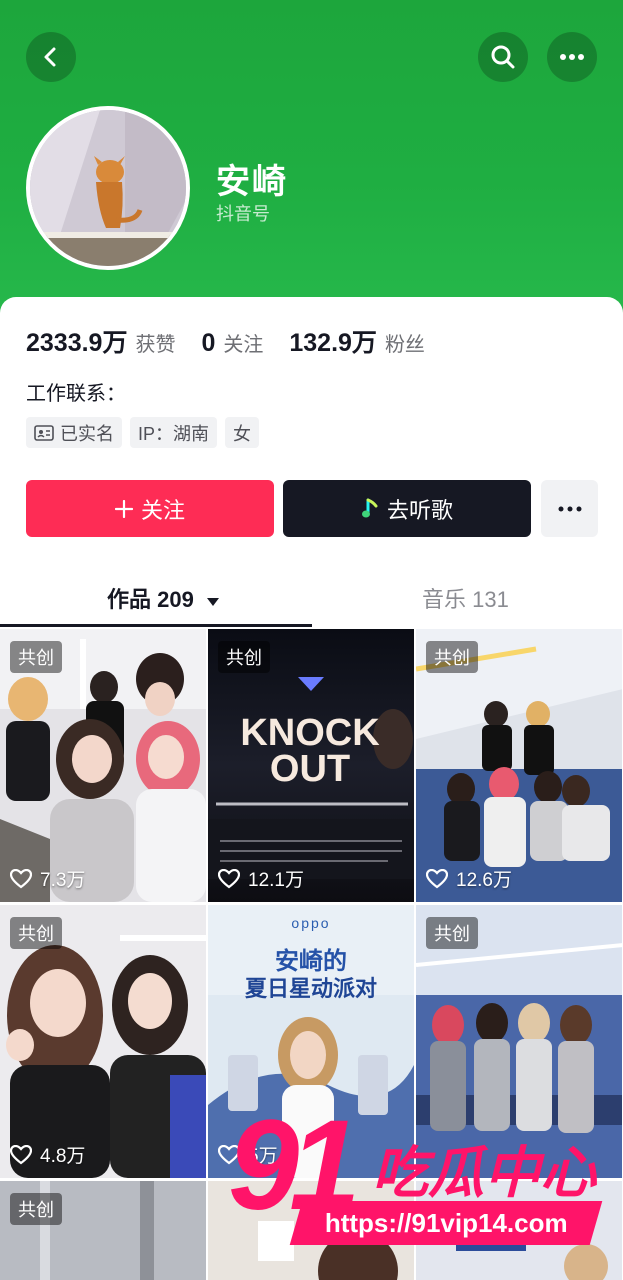  I want to click on likes-value: 12.6万, so click(484, 880).